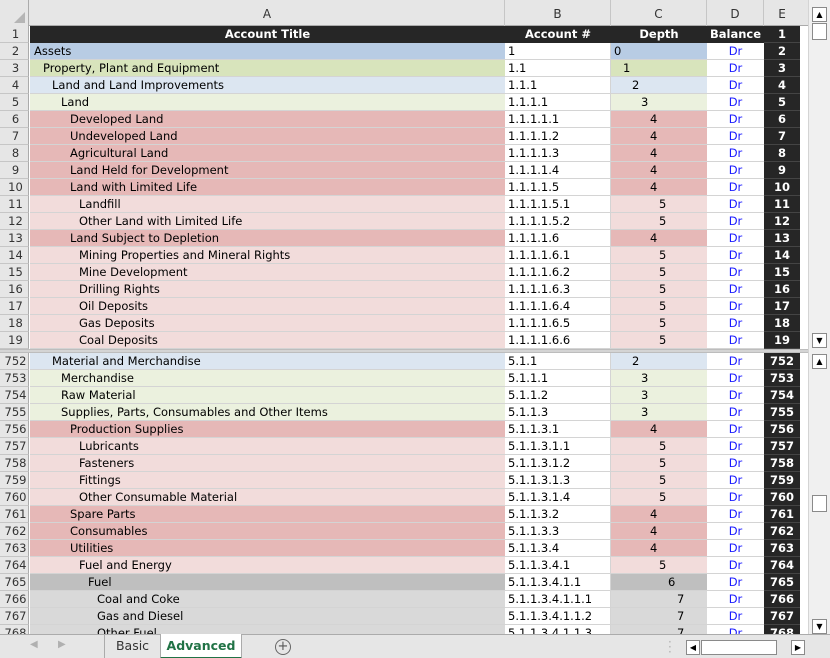 The width and height of the screenshot is (830, 658). I want to click on horizontal-scroll-thumb, so click(739, 647).